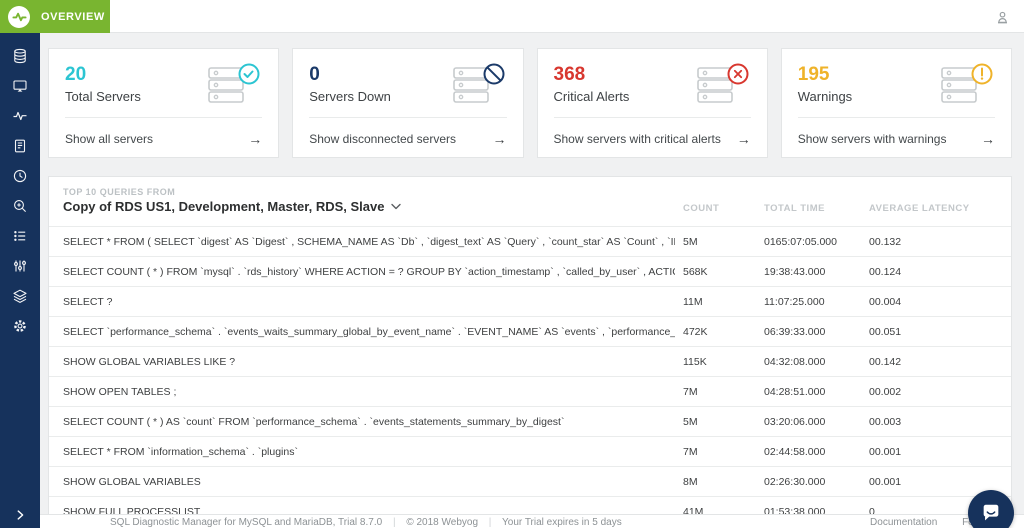 This screenshot has width=1024, height=528. What do you see at coordinates (885, 271) in the screenshot?
I see `query-avg-latency: 00.124` at bounding box center [885, 271].